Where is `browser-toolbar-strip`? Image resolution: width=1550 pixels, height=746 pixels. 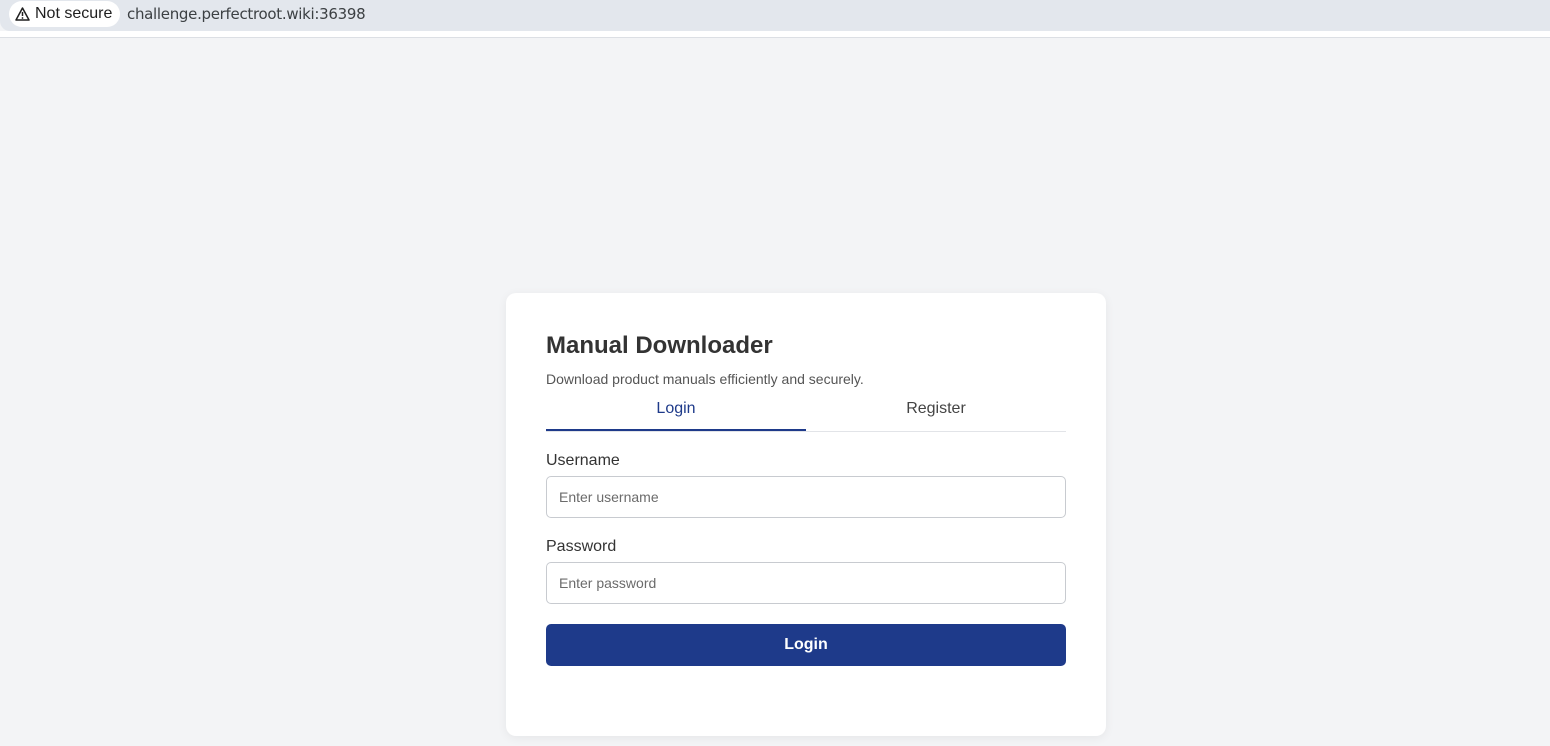
browser-toolbar-strip is located at coordinates (775, 34).